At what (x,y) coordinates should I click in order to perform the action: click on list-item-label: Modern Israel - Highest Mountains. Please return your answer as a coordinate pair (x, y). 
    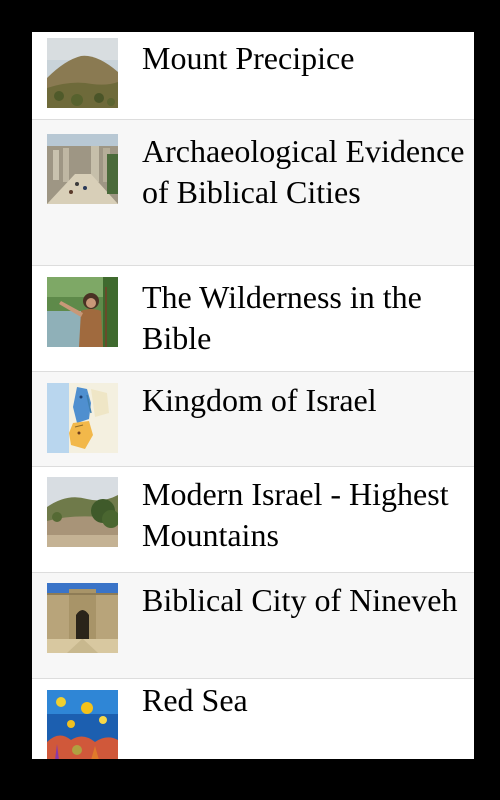
    Looking at the image, I should click on (295, 514).